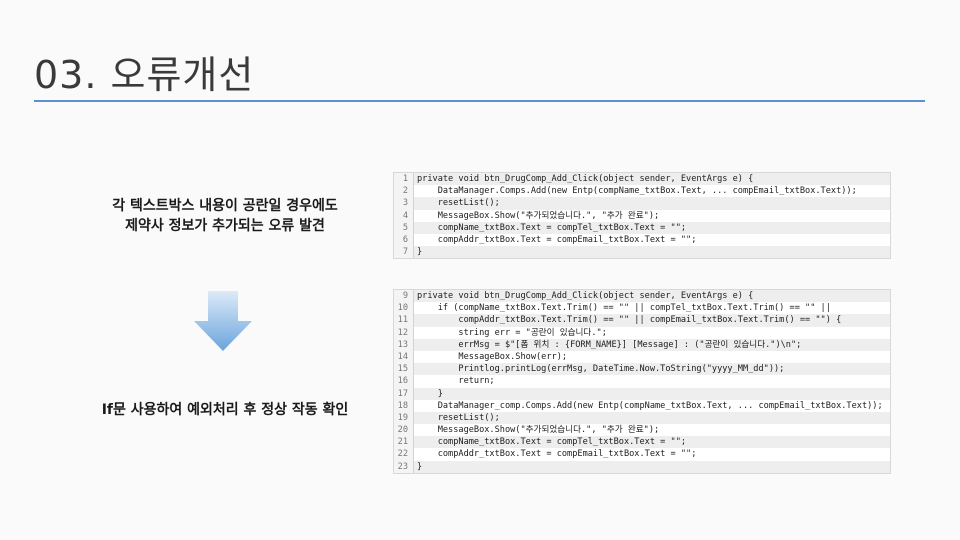 The height and width of the screenshot is (540, 960). What do you see at coordinates (225, 410) in the screenshot?
I see `fix-description: If문 사용하여 예외처리 후 정상 작동 확인` at bounding box center [225, 410].